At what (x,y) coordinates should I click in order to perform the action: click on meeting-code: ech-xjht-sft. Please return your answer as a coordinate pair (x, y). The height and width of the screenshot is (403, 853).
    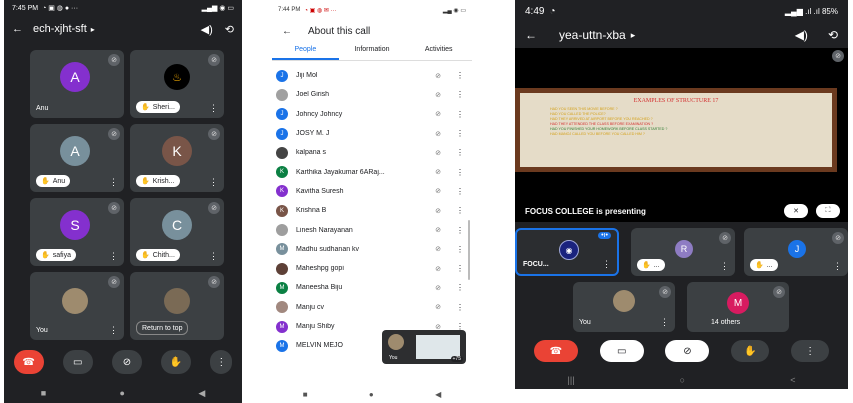
    Looking at the image, I should click on (60, 29).